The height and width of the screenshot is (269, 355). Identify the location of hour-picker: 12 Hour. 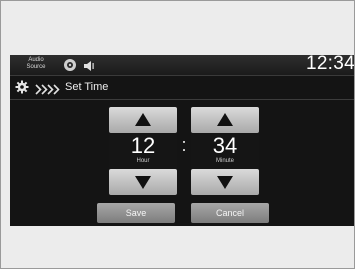
(143, 151).